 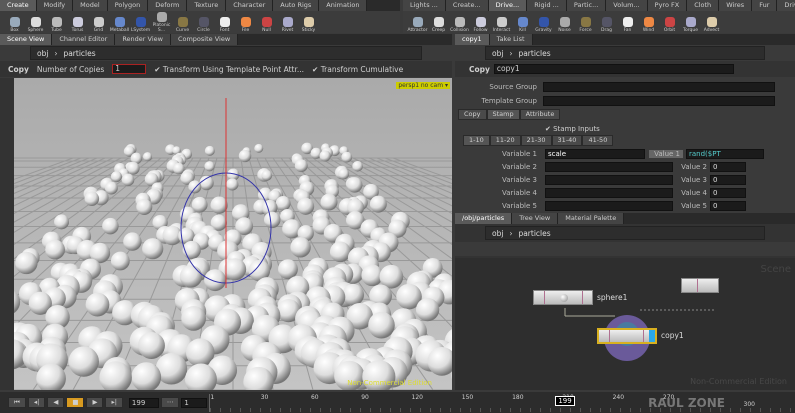 What do you see at coordinates (703, 5) in the screenshot?
I see `tab-cloth: Cloth` at bounding box center [703, 5].